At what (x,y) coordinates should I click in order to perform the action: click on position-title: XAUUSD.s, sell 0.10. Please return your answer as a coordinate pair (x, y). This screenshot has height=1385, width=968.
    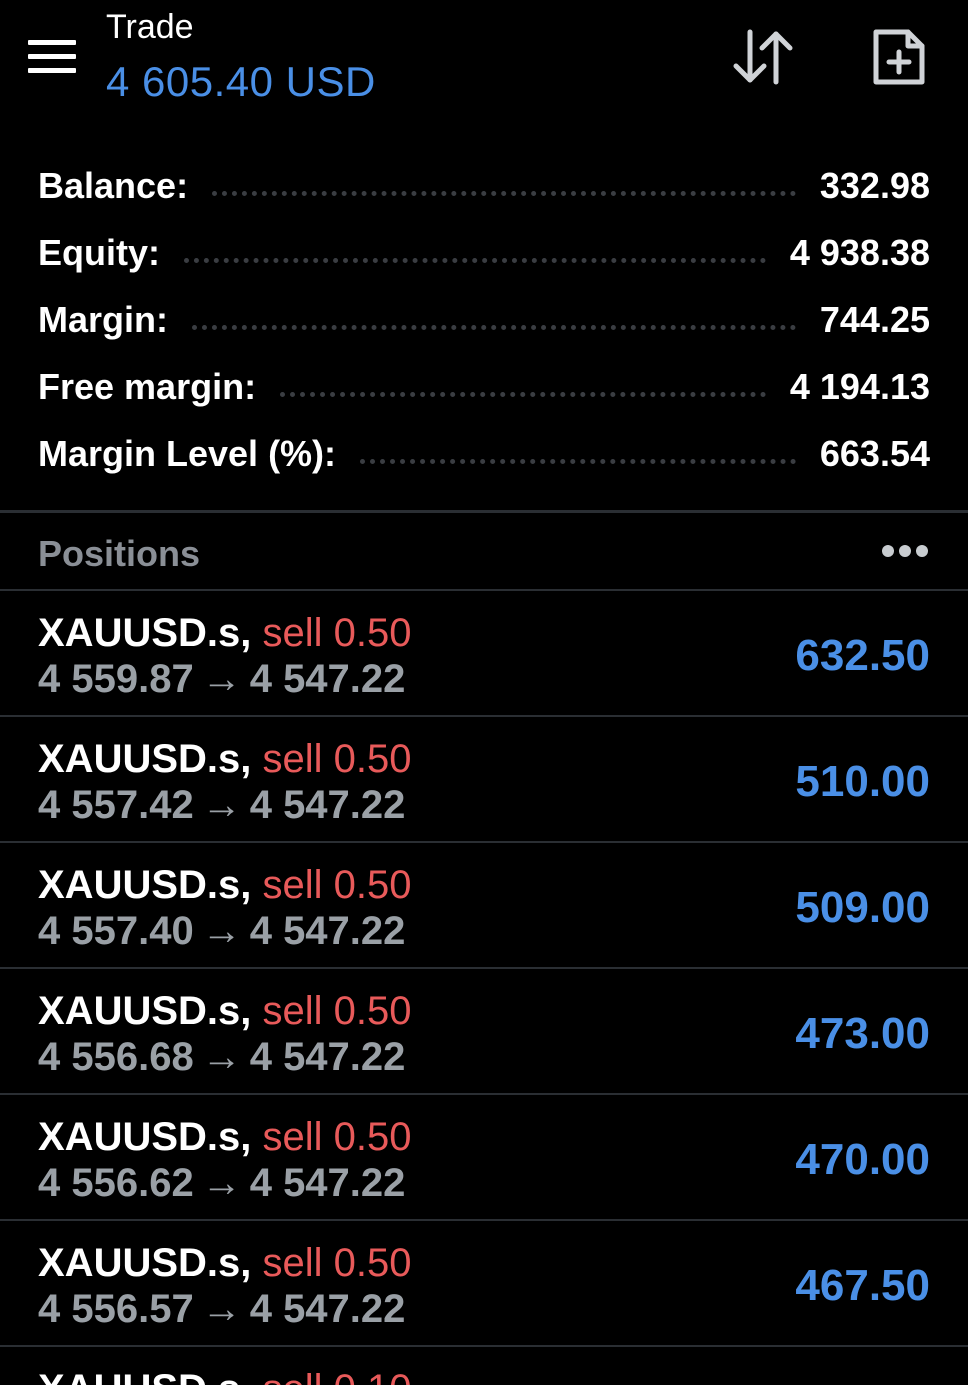
    Looking at the image, I should click on (225, 1376).